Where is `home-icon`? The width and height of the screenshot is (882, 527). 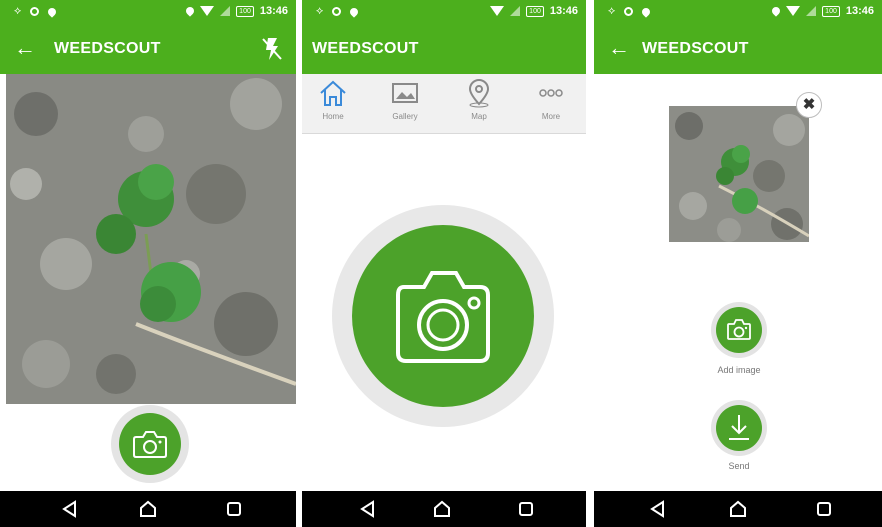 home-icon is located at coordinates (333, 93).